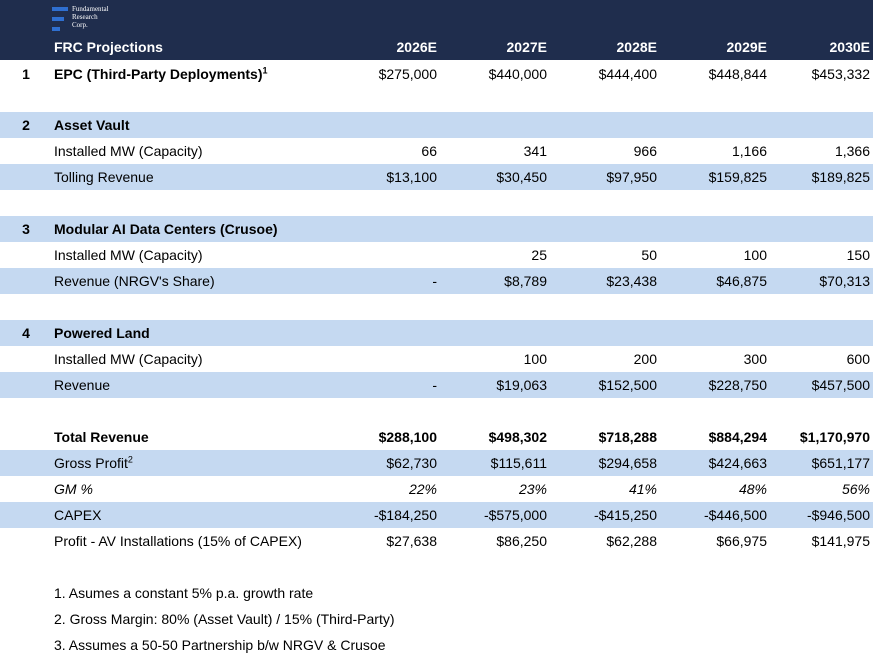 The image size is (873, 658). Describe the element at coordinates (405, 515) in the screenshot. I see `cell-value: -$184,250` at that location.